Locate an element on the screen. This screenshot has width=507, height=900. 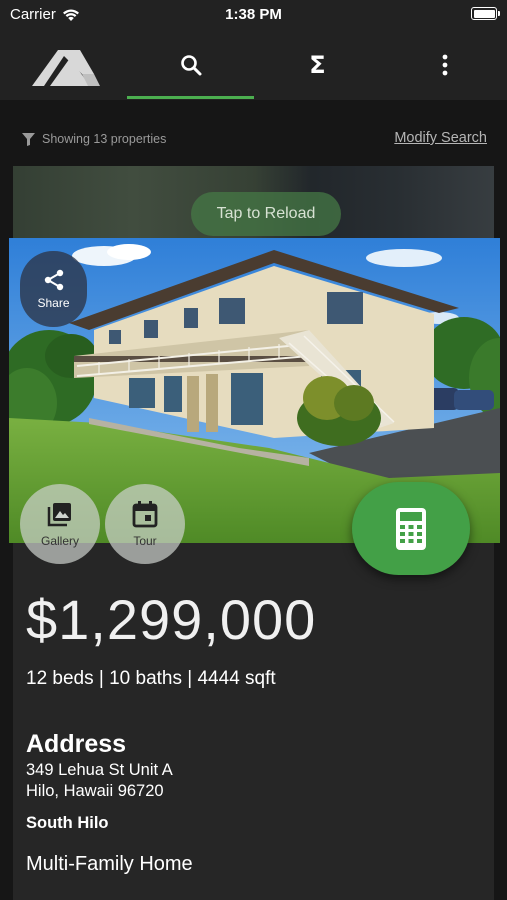
address-city: Hilo, Hawaii 96720 is located at coordinates (95, 791).